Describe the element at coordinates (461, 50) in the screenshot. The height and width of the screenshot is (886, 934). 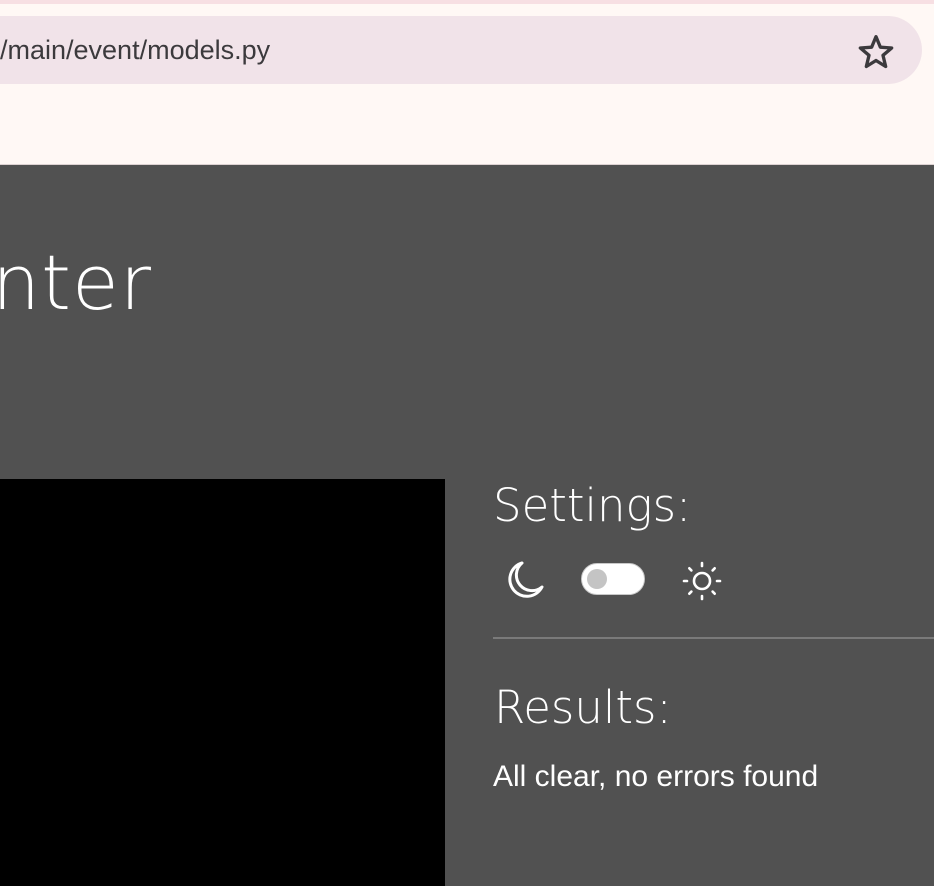
I see `address-bar: /main/event/models.py` at that location.